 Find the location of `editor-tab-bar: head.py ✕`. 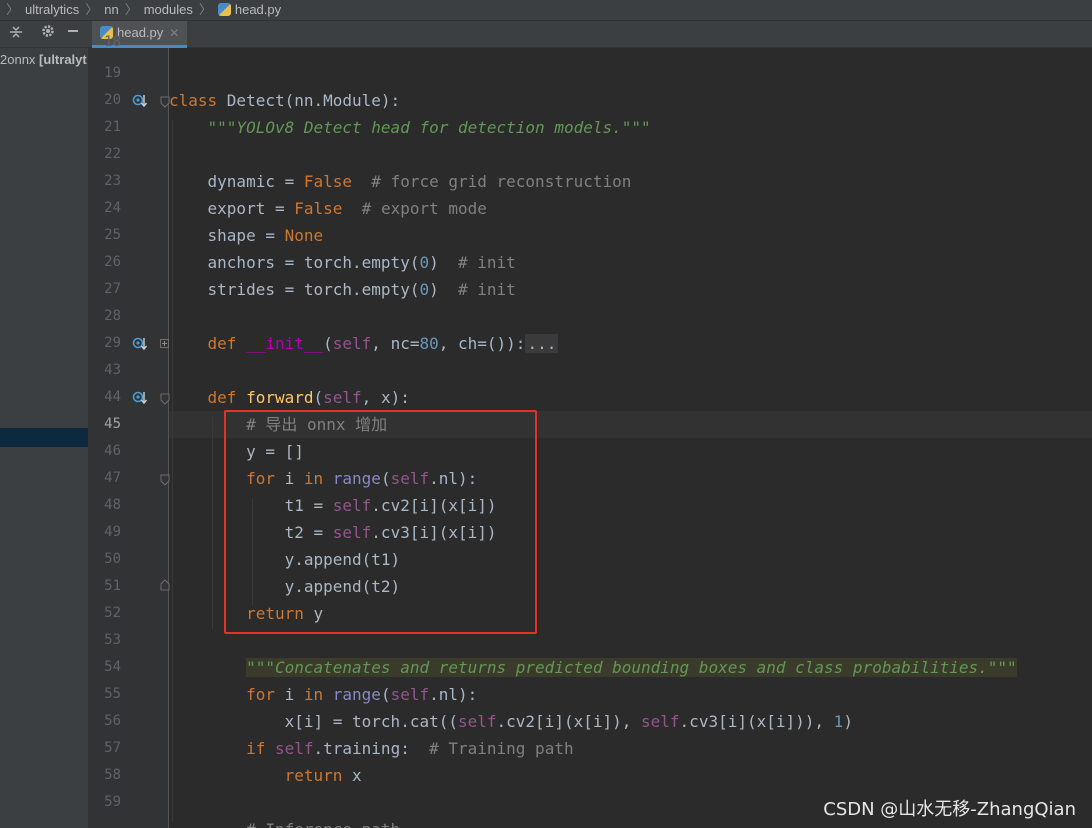

editor-tab-bar: head.py ✕ is located at coordinates (590, 34).